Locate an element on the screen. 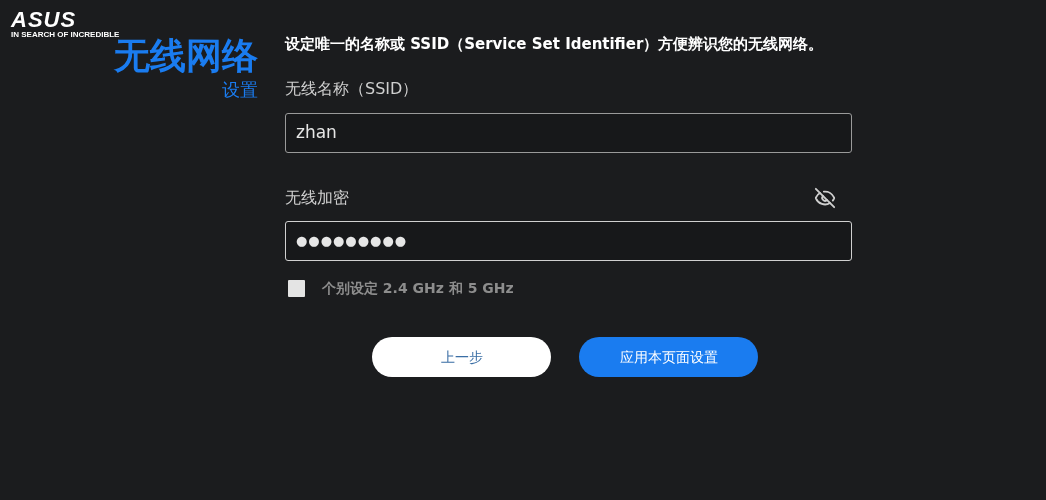 This screenshot has height=500, width=1046. ssid-input: zhan is located at coordinates (568, 133).